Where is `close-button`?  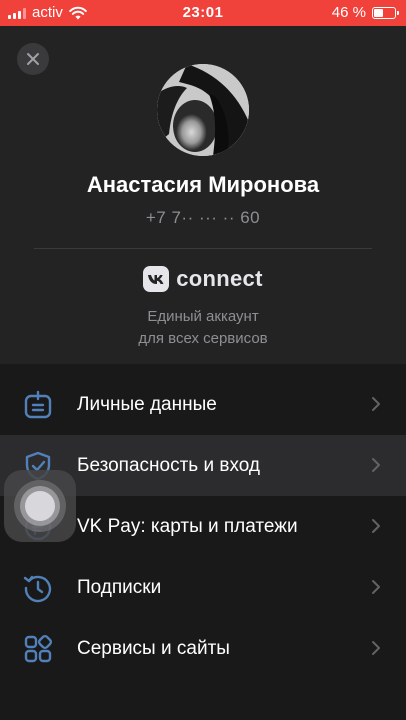
close-button is located at coordinates (33, 59).